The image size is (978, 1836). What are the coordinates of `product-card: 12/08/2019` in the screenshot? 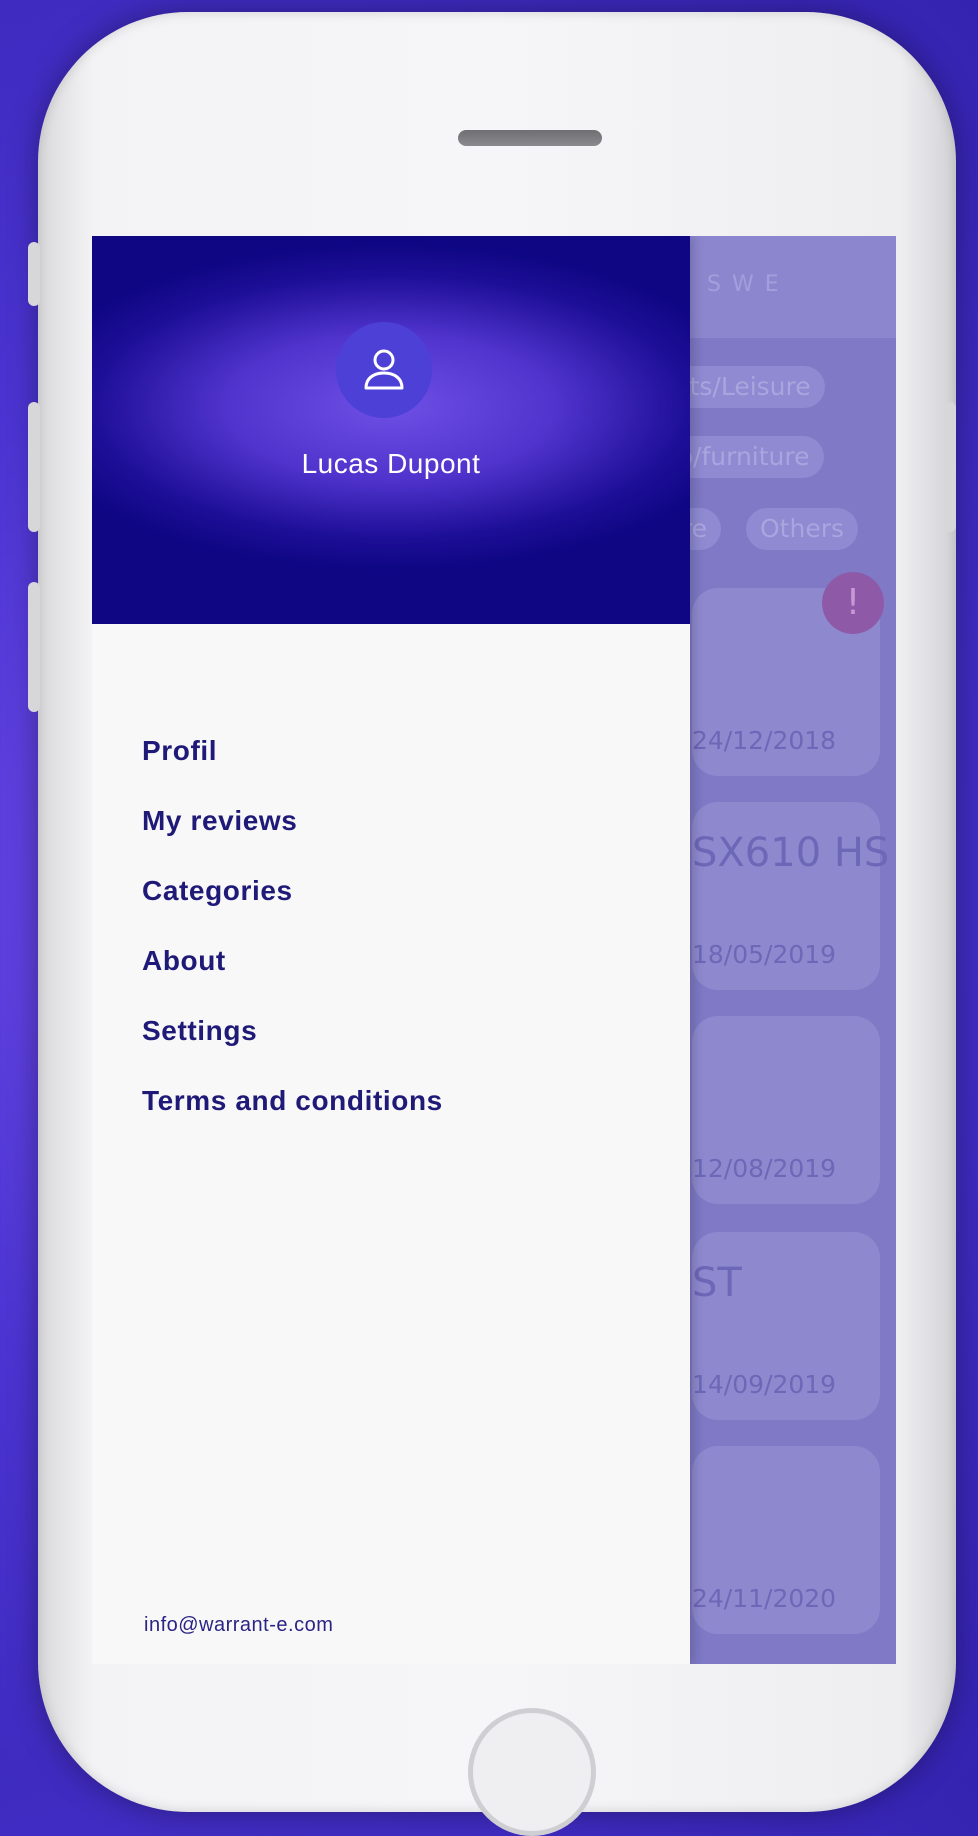 It's located at (786, 1110).